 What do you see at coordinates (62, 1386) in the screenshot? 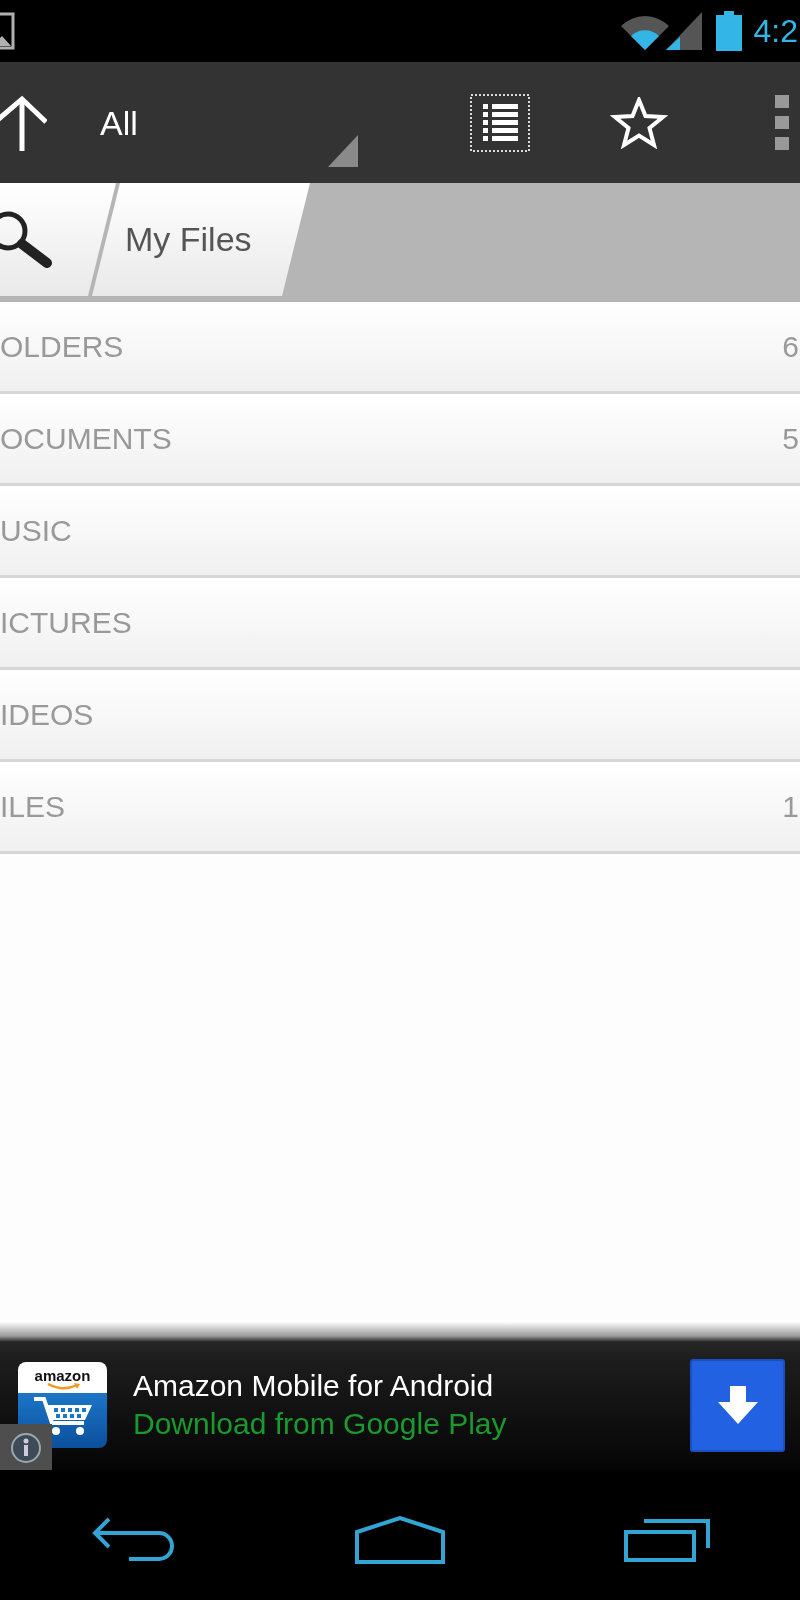
I see `smile-icon` at bounding box center [62, 1386].